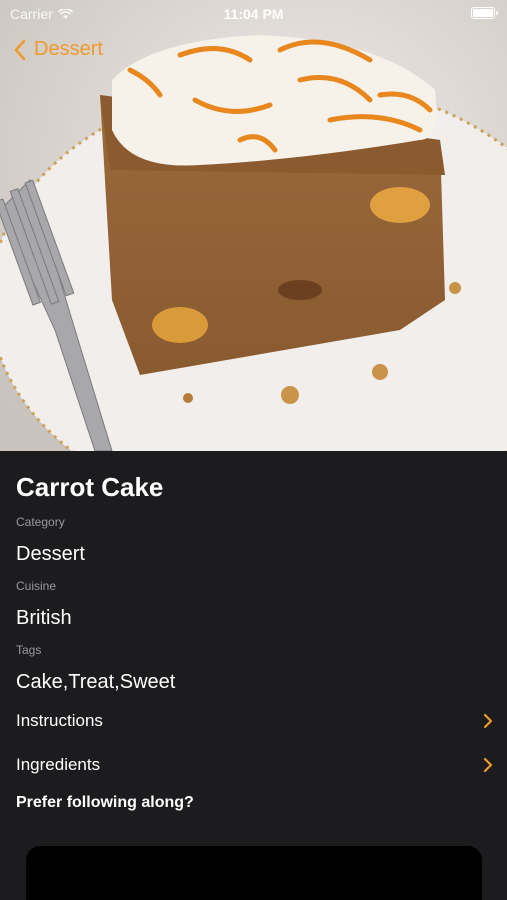  What do you see at coordinates (40, 522) in the screenshot?
I see `category-label: Category` at bounding box center [40, 522].